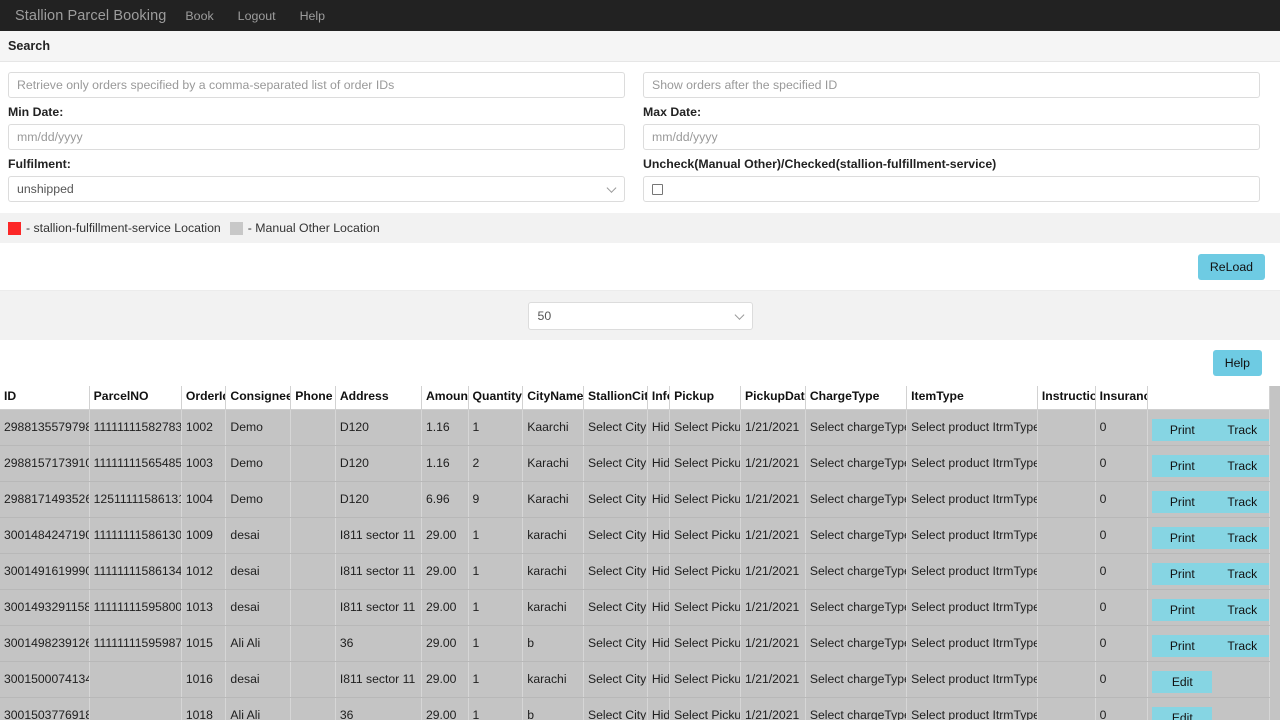 This screenshot has width=1280, height=720. Describe the element at coordinates (951, 137) in the screenshot. I see `max-date-input: mm/dd/yyyy` at that location.